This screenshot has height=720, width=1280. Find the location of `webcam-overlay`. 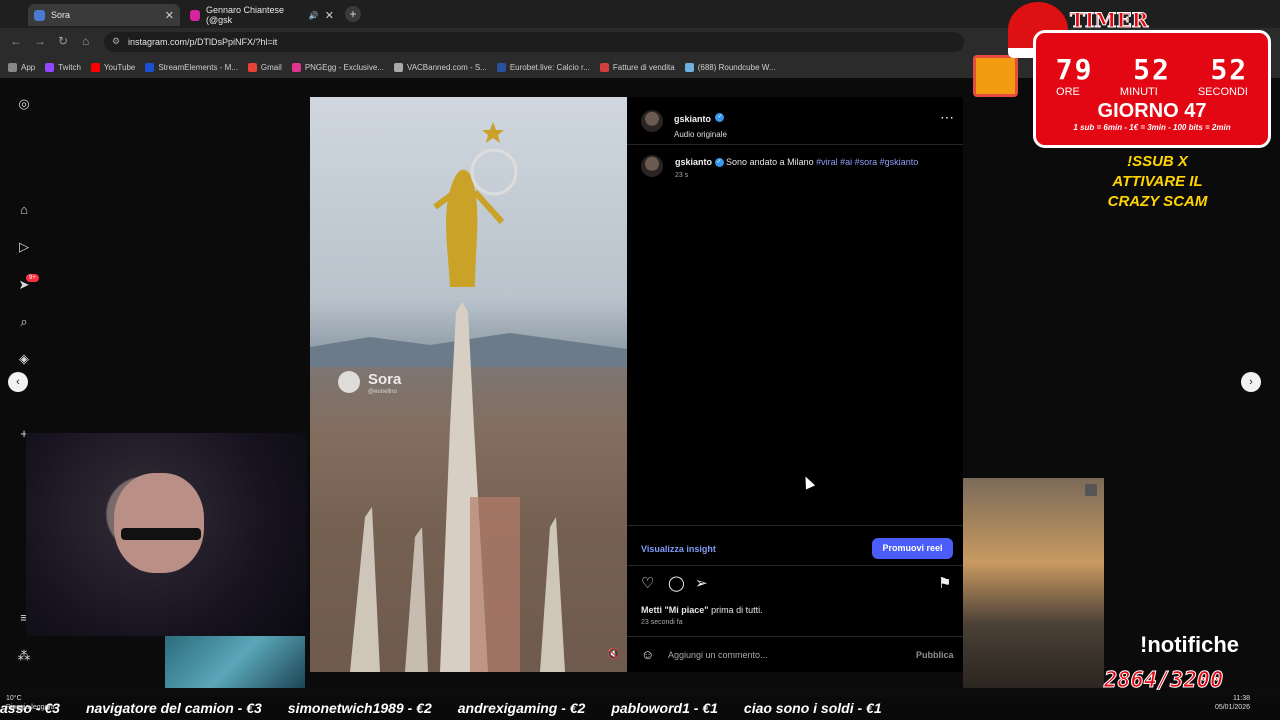

webcam-overlay is located at coordinates (166, 534).